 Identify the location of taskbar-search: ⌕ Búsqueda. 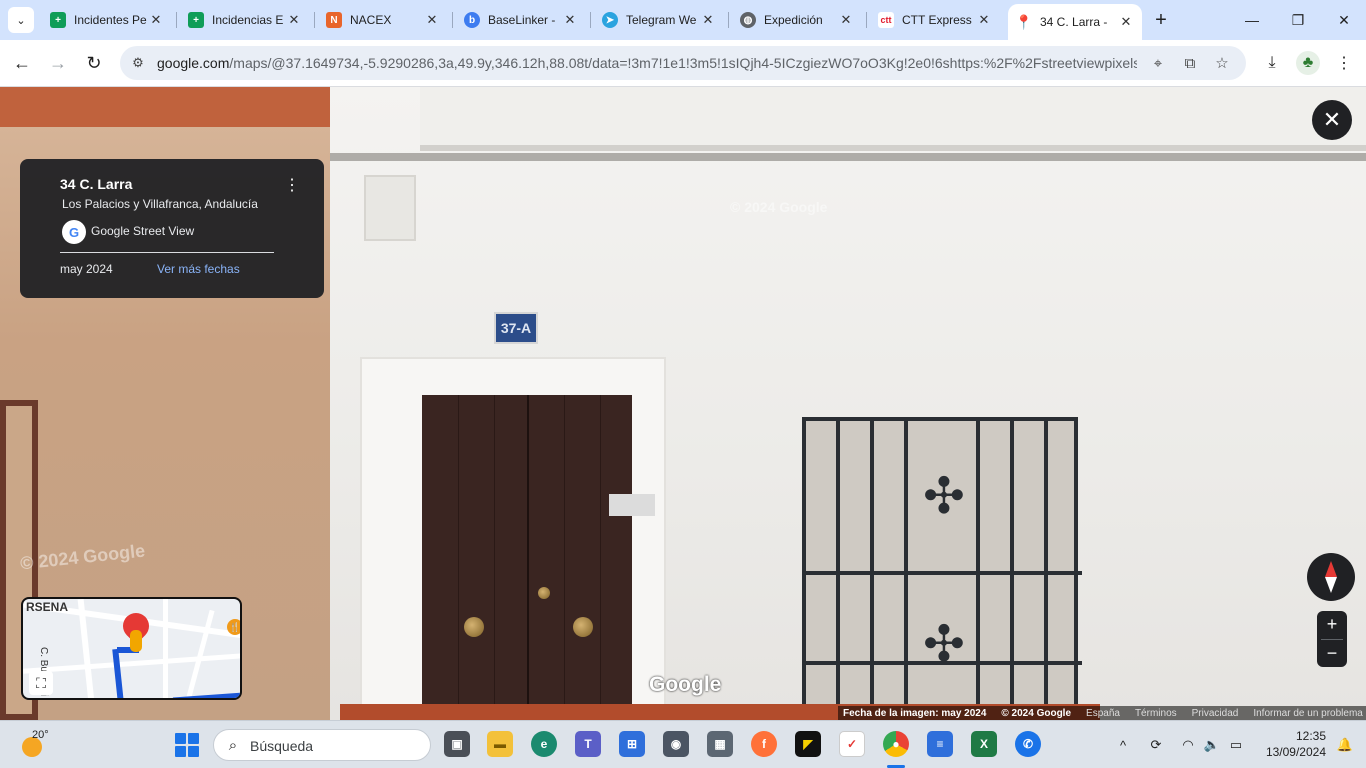
(322, 745).